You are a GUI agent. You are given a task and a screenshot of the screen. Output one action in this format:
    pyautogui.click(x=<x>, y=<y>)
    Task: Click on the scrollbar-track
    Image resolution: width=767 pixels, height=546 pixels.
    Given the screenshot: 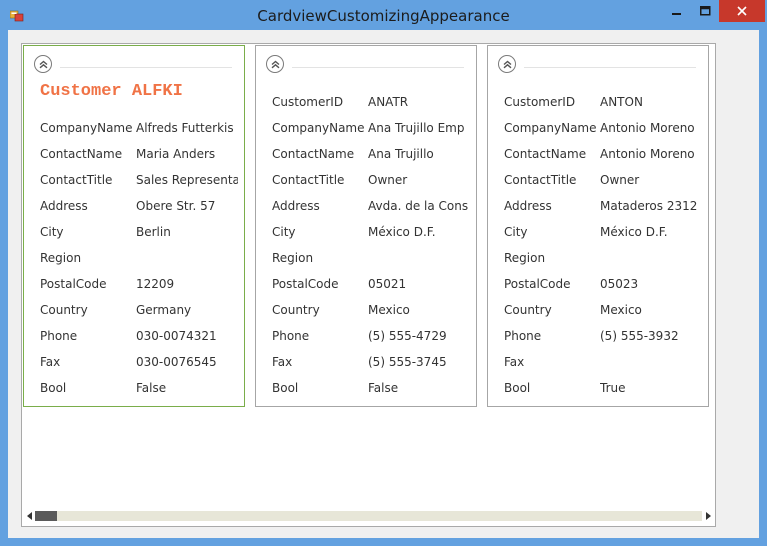 What is the action you would take?
    pyautogui.click(x=368, y=516)
    